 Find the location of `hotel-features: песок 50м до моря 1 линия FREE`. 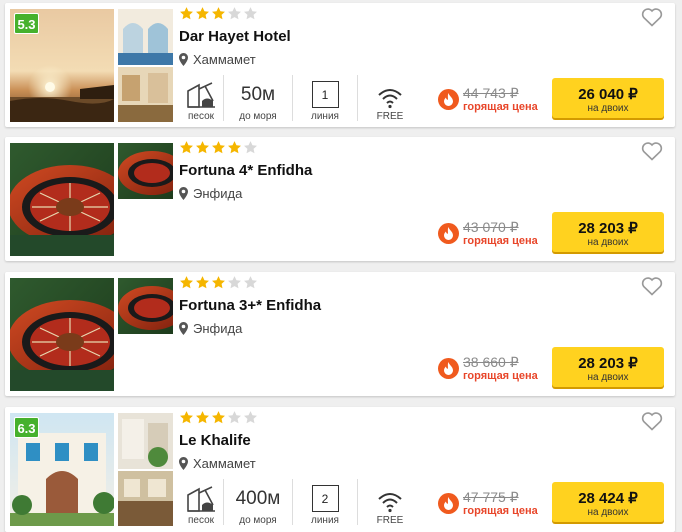

hotel-features: песок 50м до моря 1 линия FREE is located at coordinates (300, 98).